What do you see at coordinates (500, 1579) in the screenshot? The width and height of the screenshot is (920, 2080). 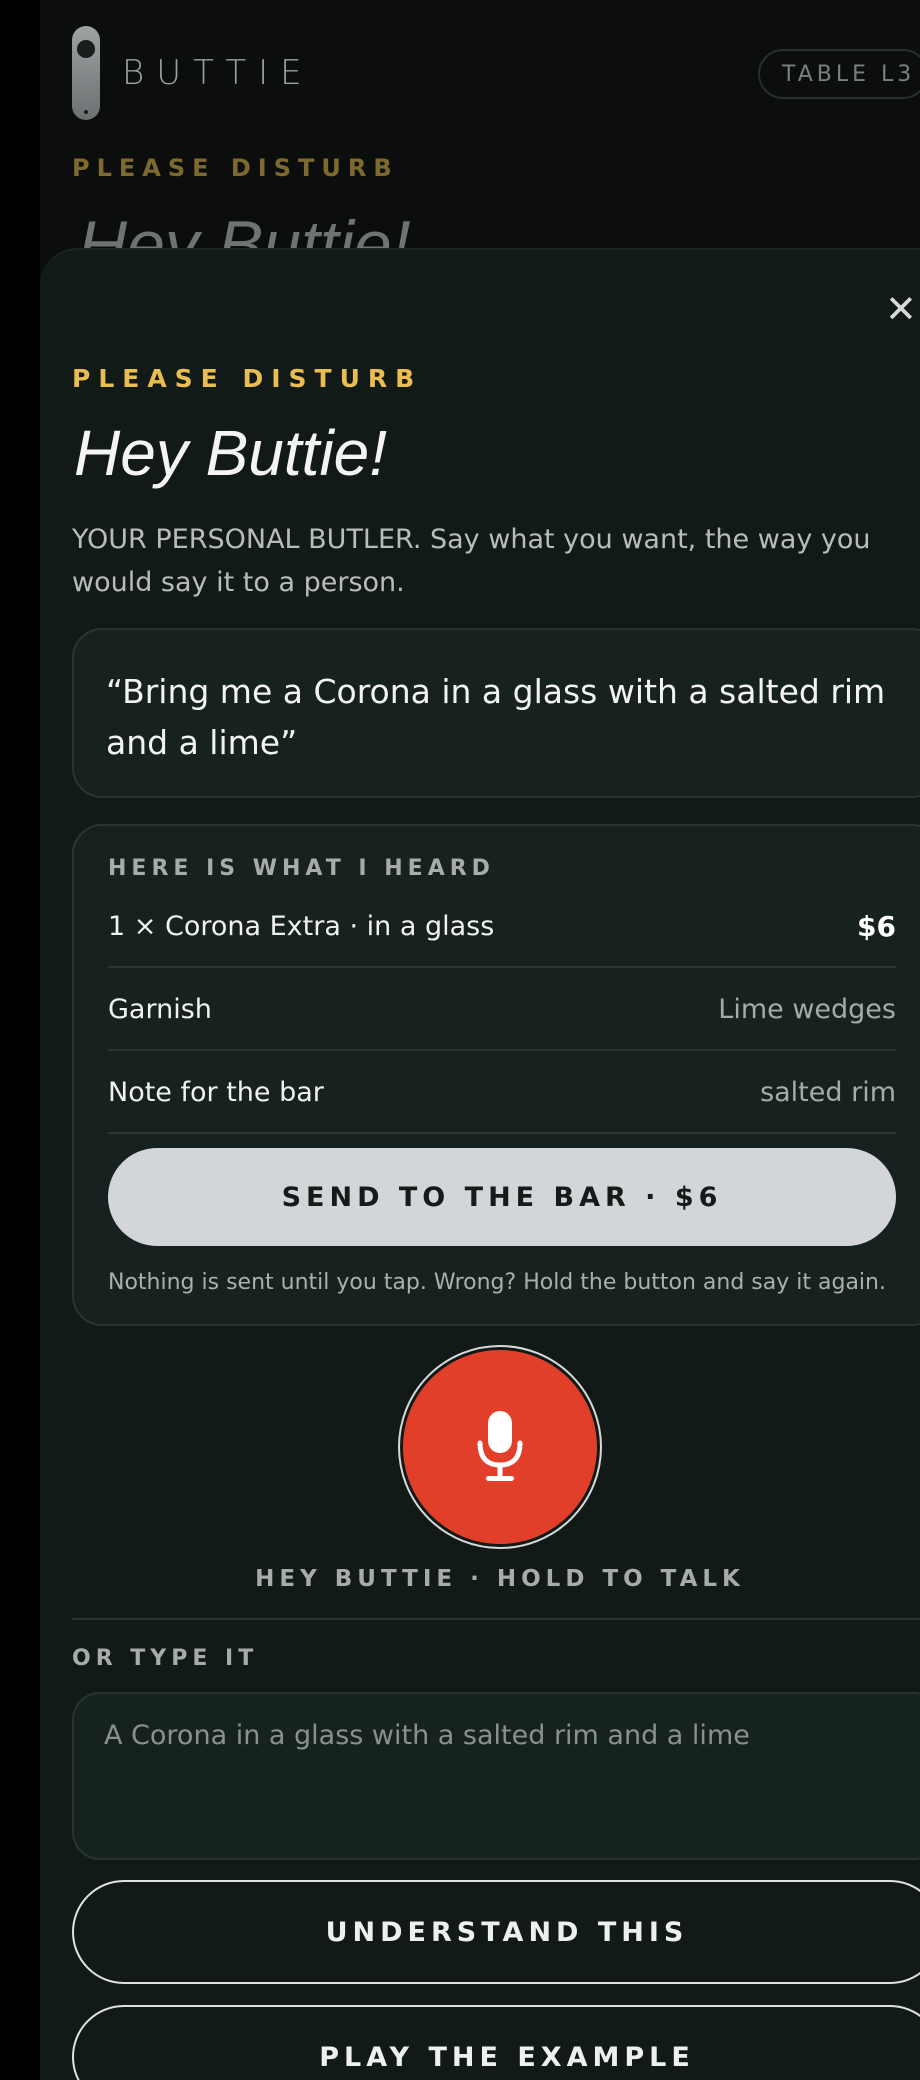 I see `hold-to-talk-text: HEY BUTTIE · HOLD TO TALK` at bounding box center [500, 1579].